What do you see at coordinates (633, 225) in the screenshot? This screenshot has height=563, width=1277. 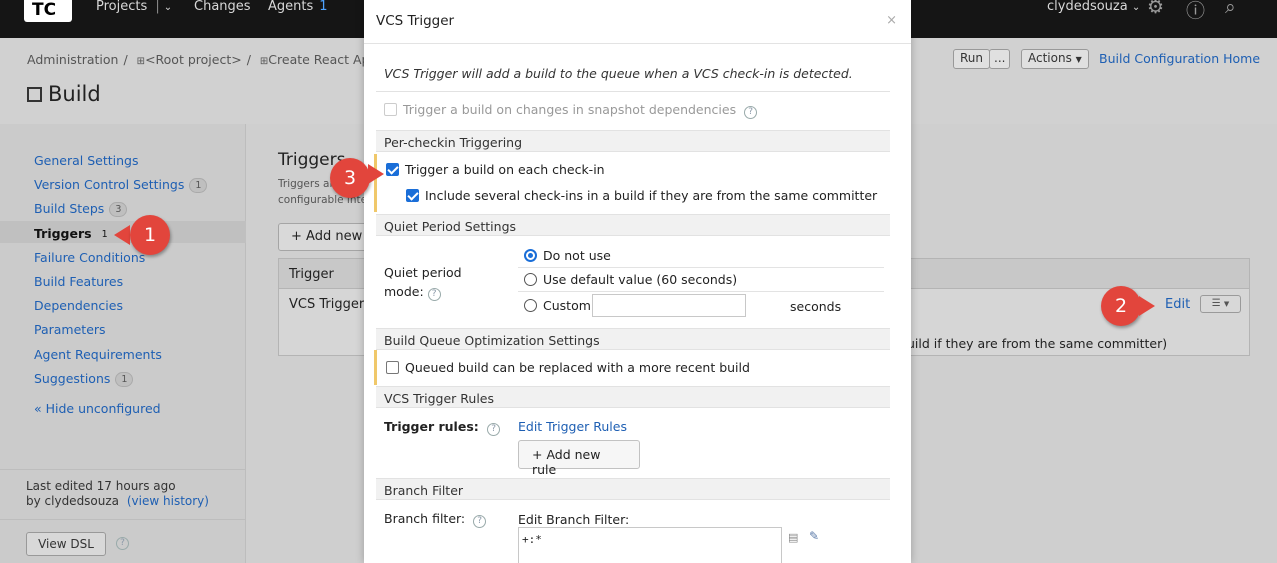 I see `quiet-period-section-header: Quiet Period Settings` at bounding box center [633, 225].